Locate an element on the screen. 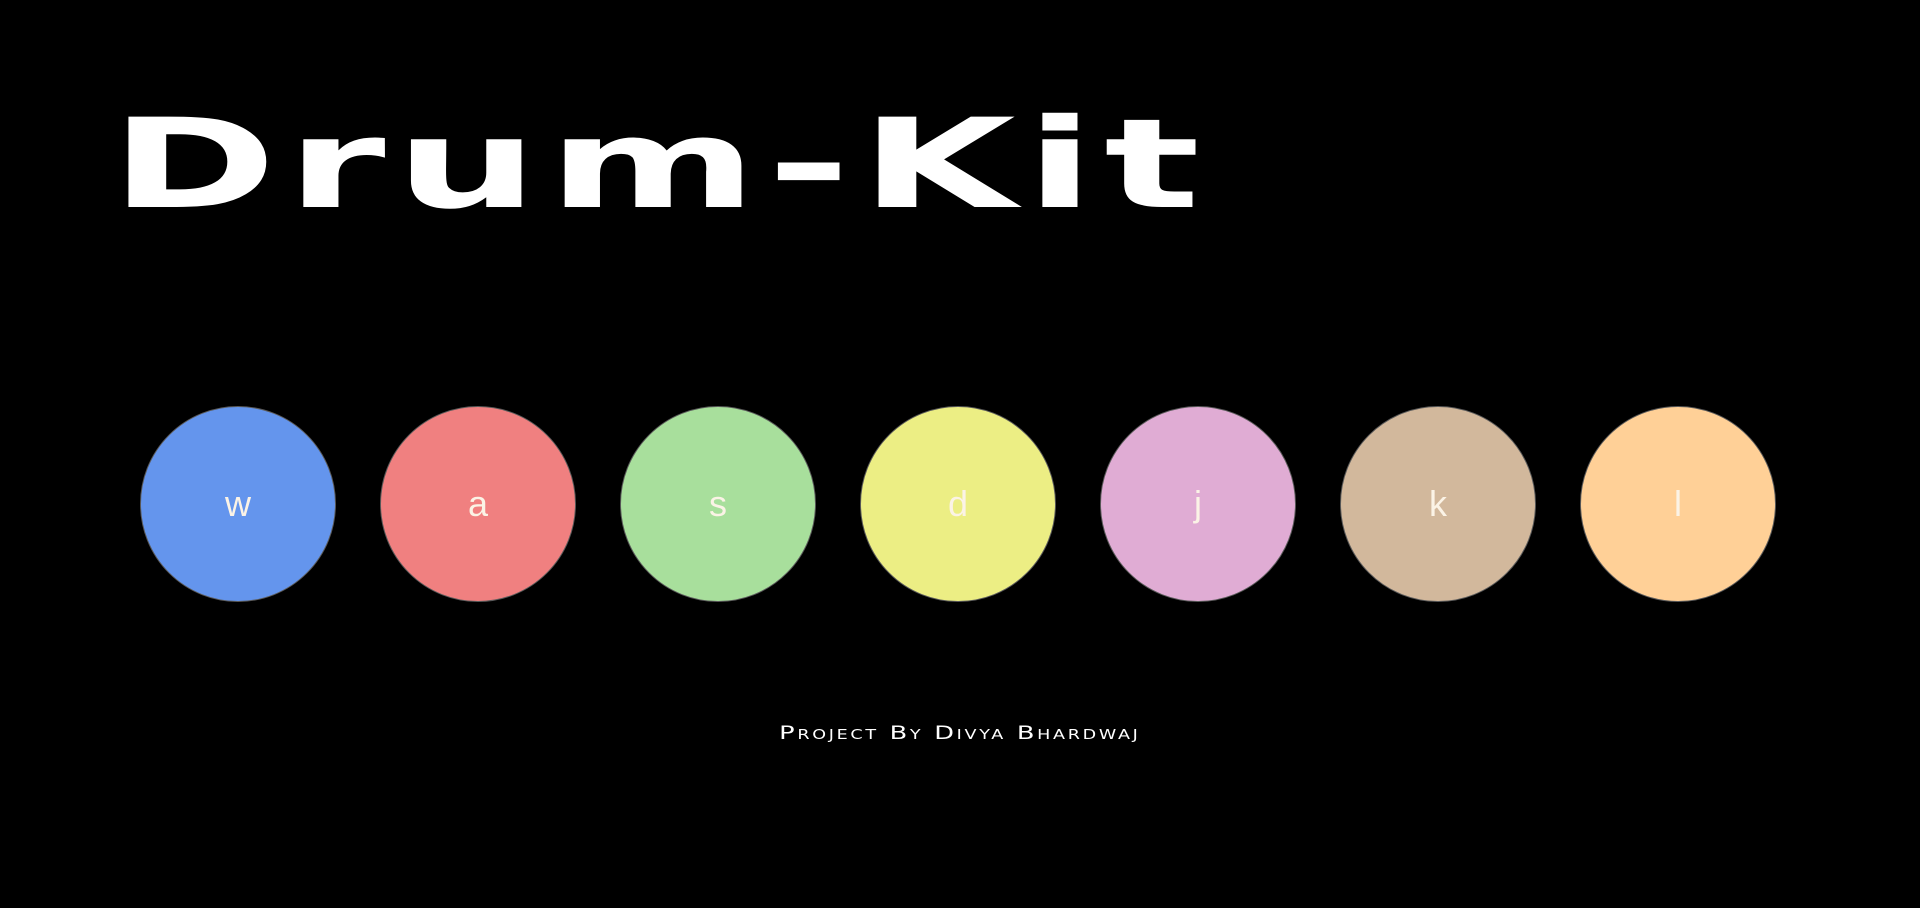  drum-pad-label: l is located at coordinates (1678, 503).